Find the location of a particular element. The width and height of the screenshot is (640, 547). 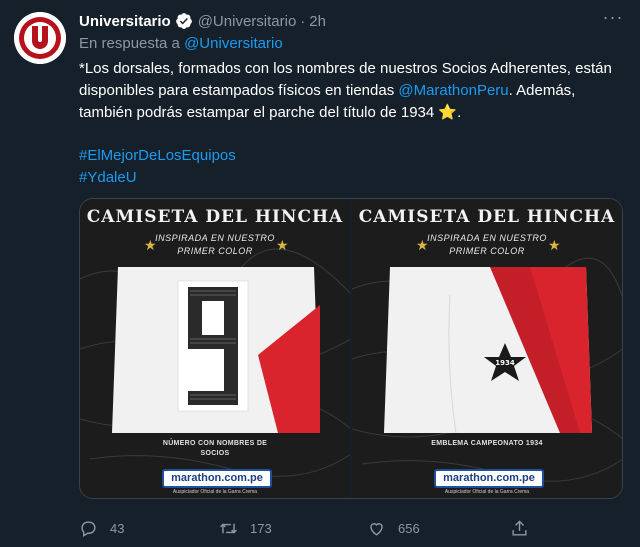

reply-to-mention: @Universitario is located at coordinates (233, 43).